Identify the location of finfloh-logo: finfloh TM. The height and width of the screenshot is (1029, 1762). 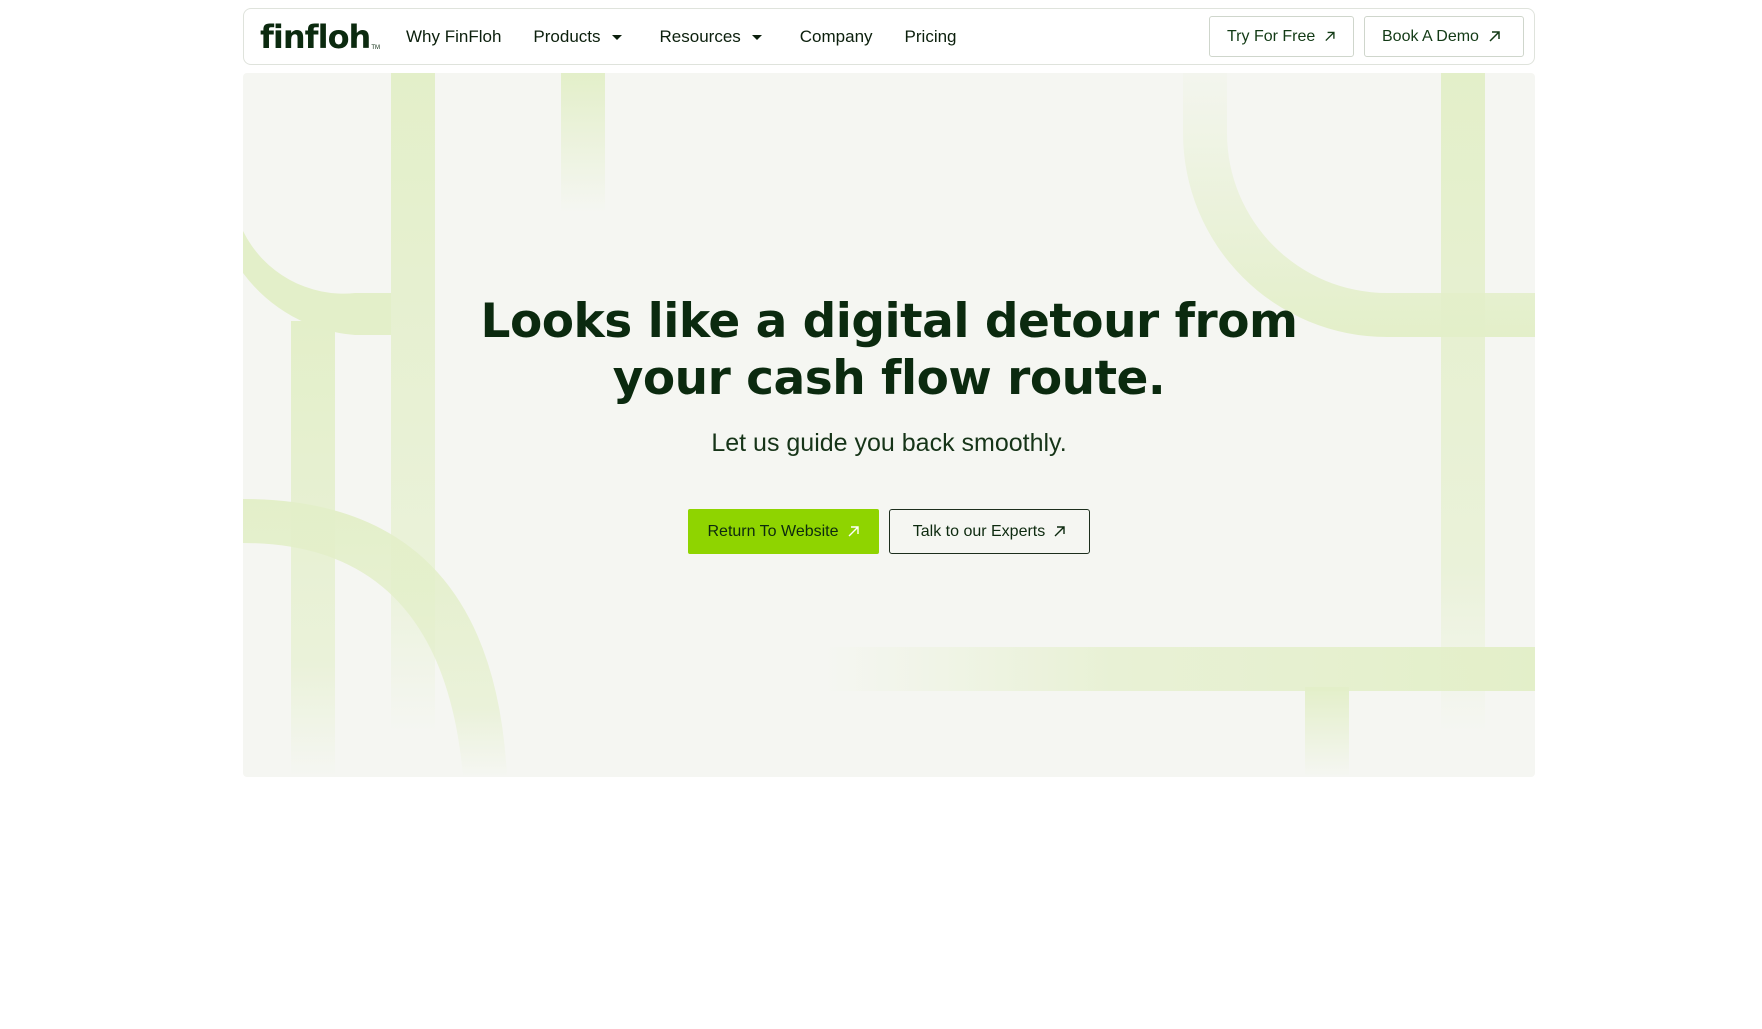
(320, 37).